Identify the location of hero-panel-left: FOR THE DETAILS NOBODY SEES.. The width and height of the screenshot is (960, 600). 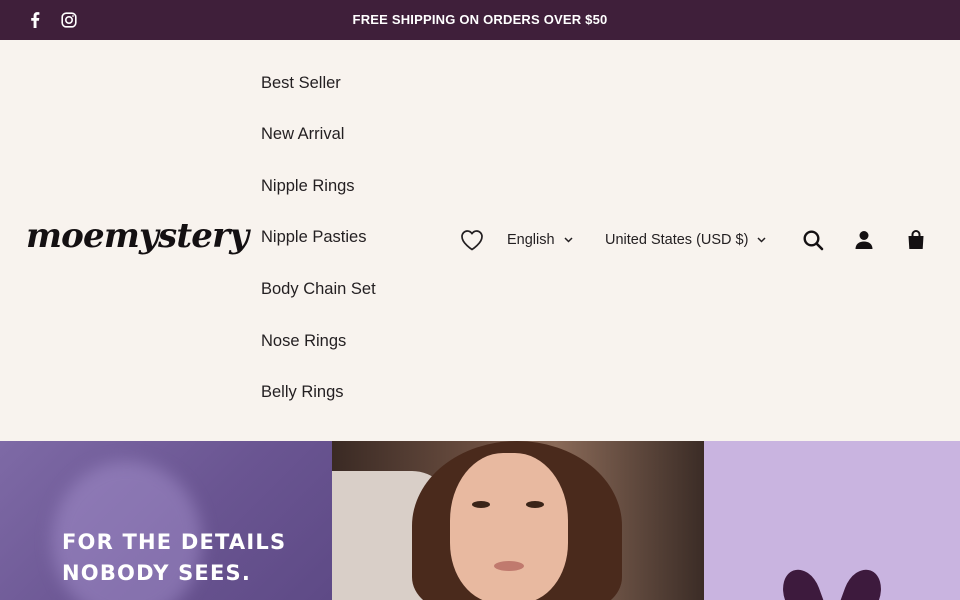
(166, 520).